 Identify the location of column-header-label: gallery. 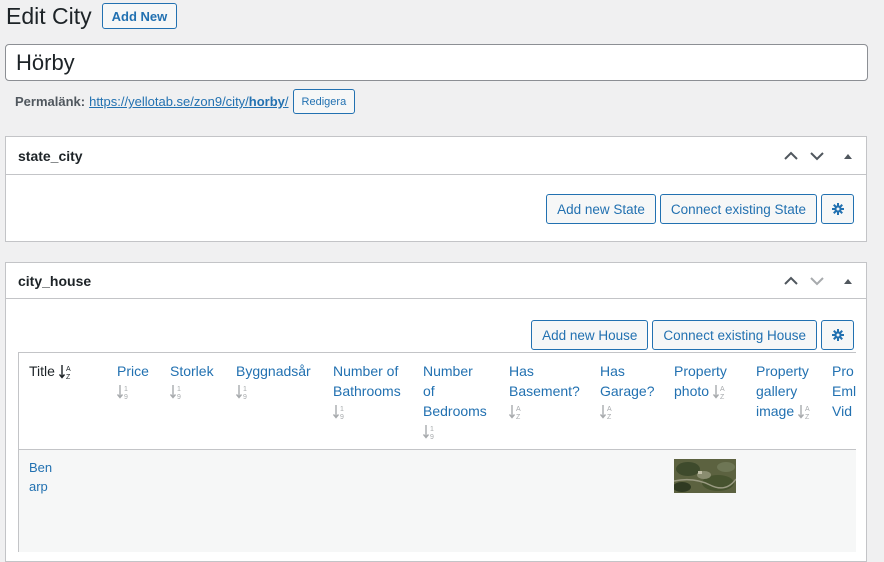
(777, 391).